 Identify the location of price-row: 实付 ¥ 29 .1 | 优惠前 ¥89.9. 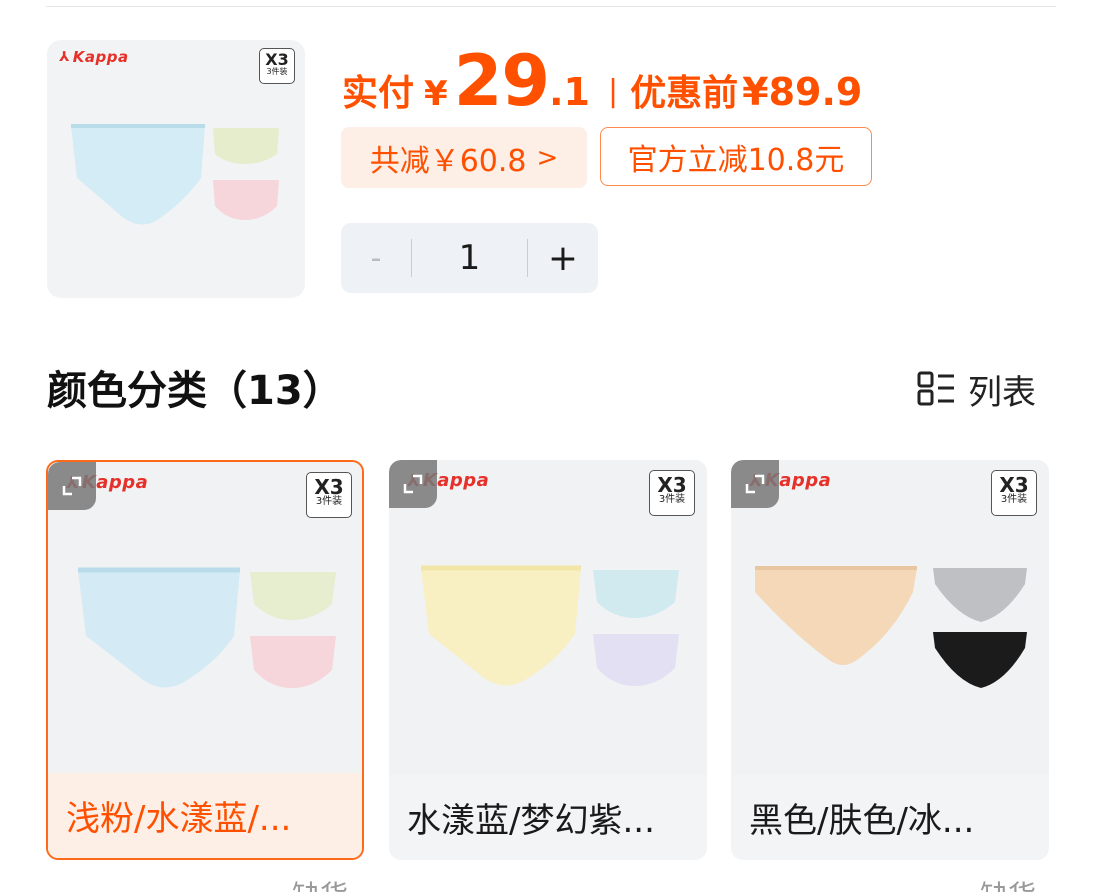
(602, 81).